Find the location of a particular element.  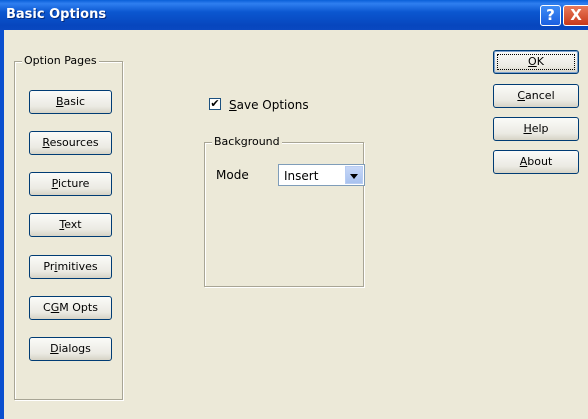

save-options-checkbox: ✔ is located at coordinates (215, 104).